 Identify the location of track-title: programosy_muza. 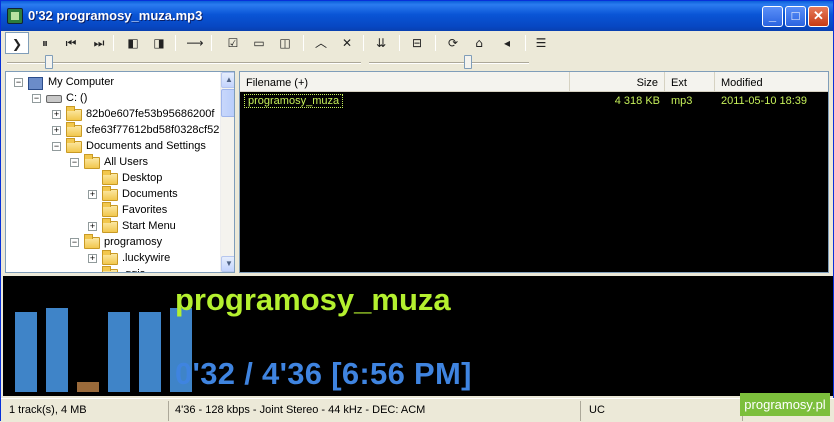
(313, 299).